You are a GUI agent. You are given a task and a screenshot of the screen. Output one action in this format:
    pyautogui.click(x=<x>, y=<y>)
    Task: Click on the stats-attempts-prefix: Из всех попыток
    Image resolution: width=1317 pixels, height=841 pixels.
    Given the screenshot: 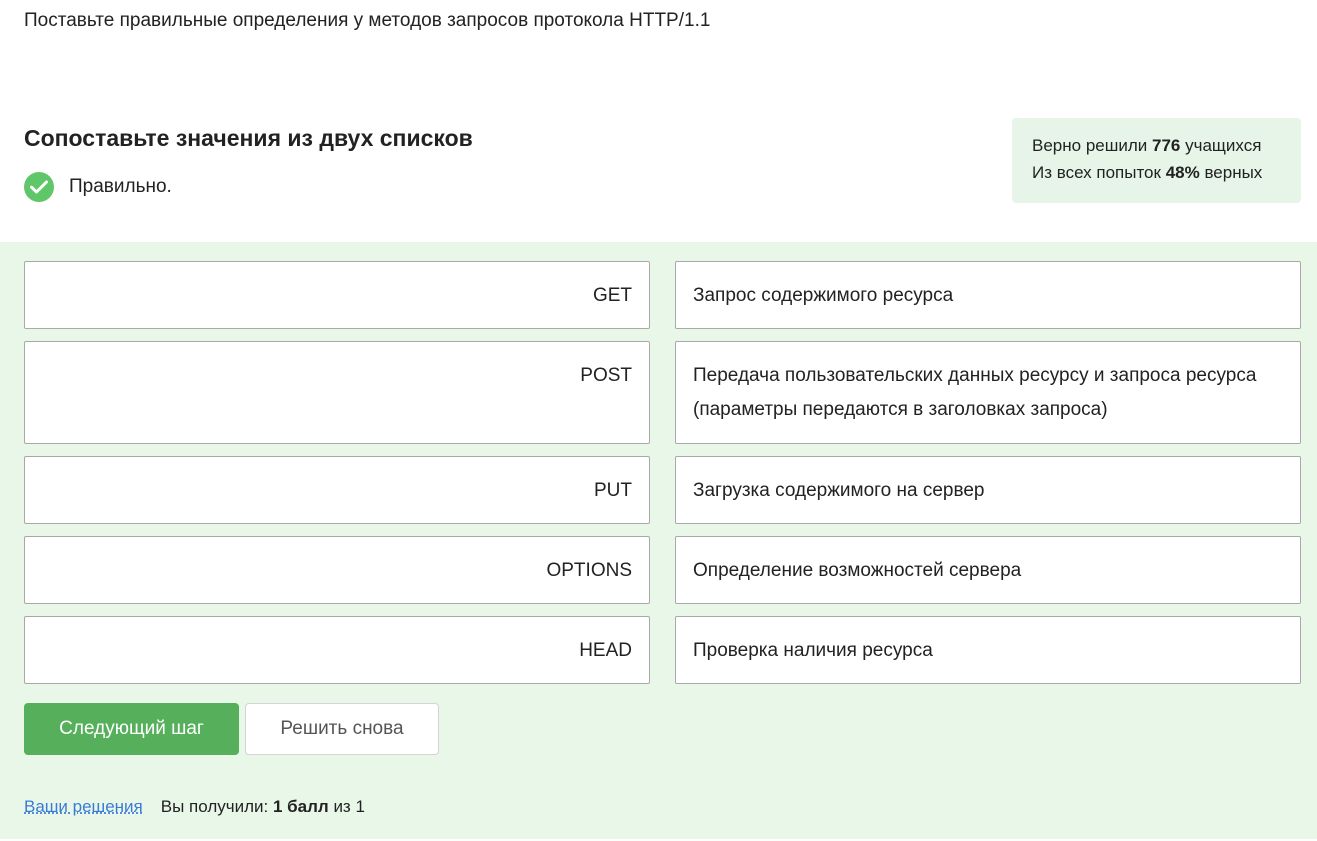 What is the action you would take?
    pyautogui.click(x=1096, y=172)
    